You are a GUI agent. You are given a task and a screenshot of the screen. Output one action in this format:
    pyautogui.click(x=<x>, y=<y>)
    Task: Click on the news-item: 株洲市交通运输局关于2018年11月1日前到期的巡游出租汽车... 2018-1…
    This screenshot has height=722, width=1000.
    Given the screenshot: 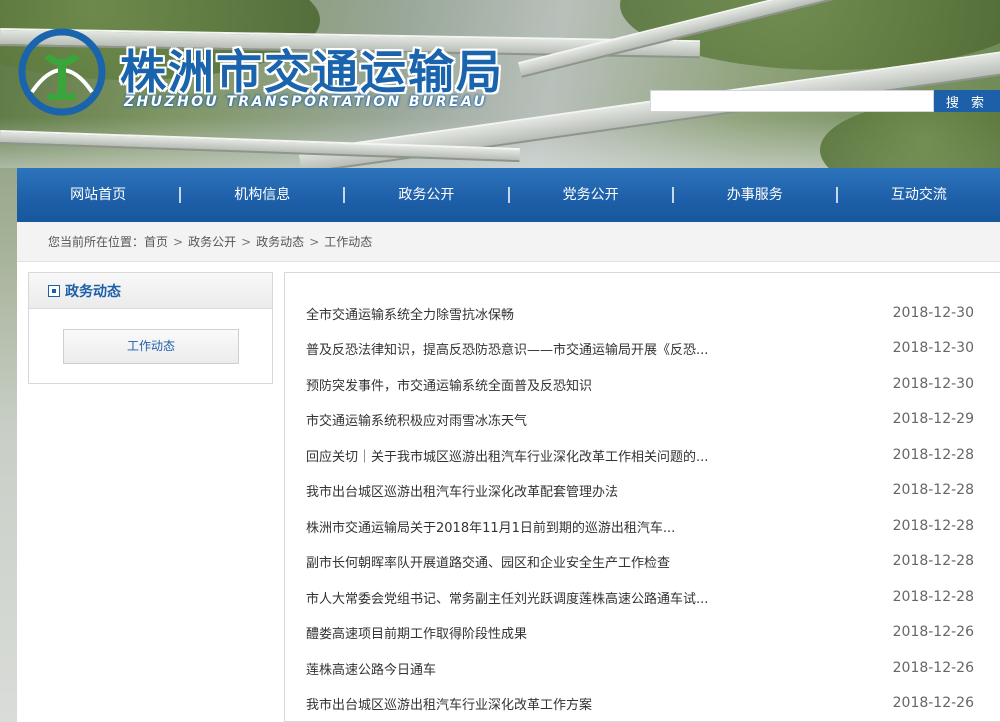 What is the action you would take?
    pyautogui.click(x=640, y=526)
    